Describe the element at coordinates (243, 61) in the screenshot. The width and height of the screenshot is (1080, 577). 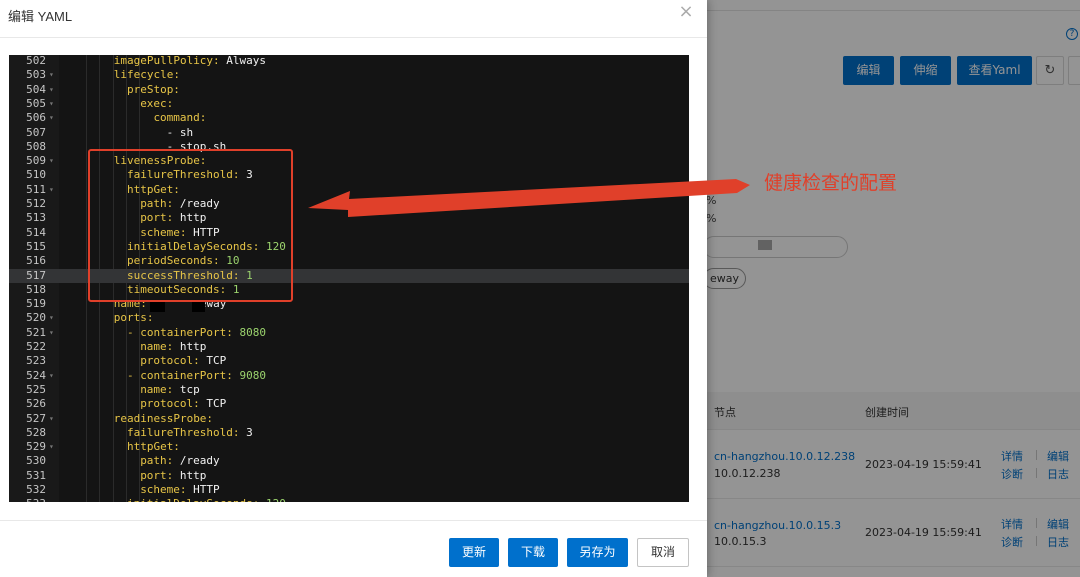
I see `yaml-value: Always` at that location.